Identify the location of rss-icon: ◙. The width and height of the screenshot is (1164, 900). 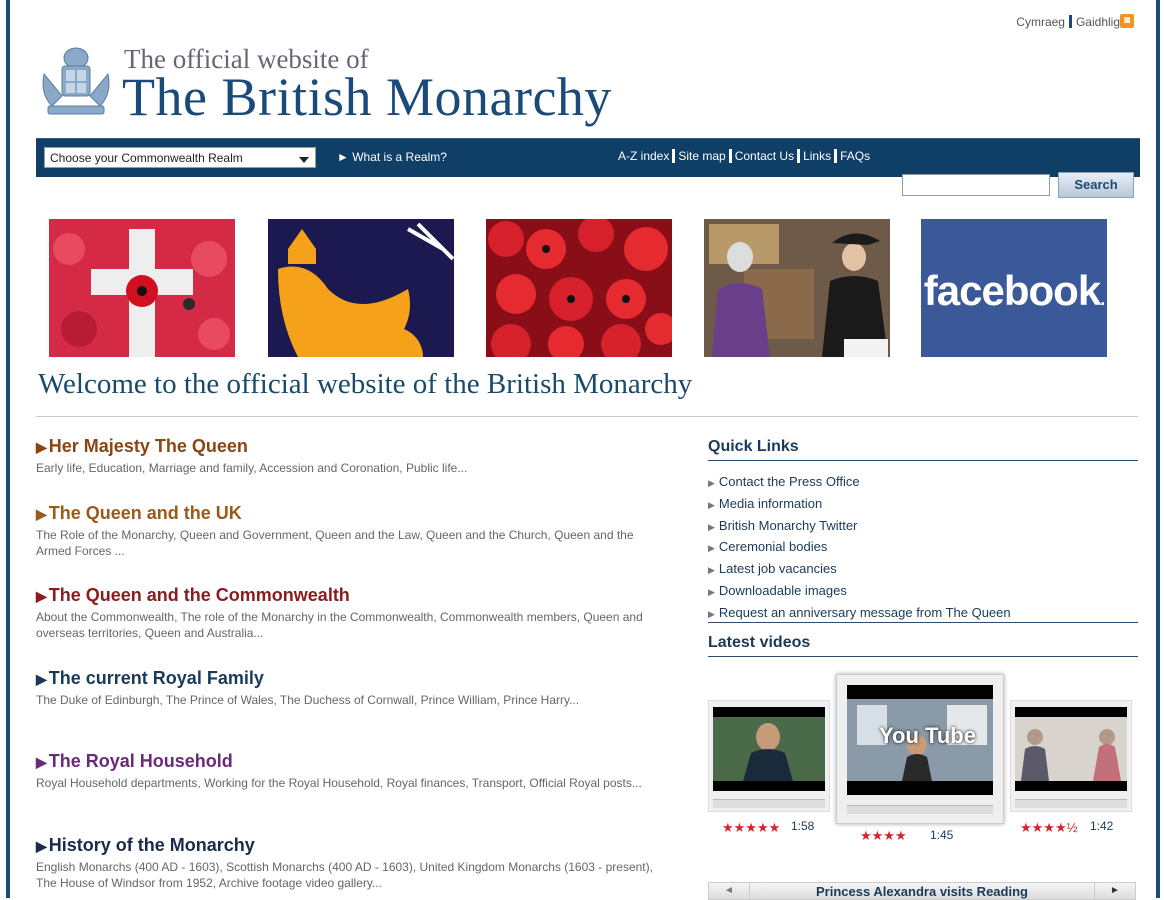
(1127, 21).